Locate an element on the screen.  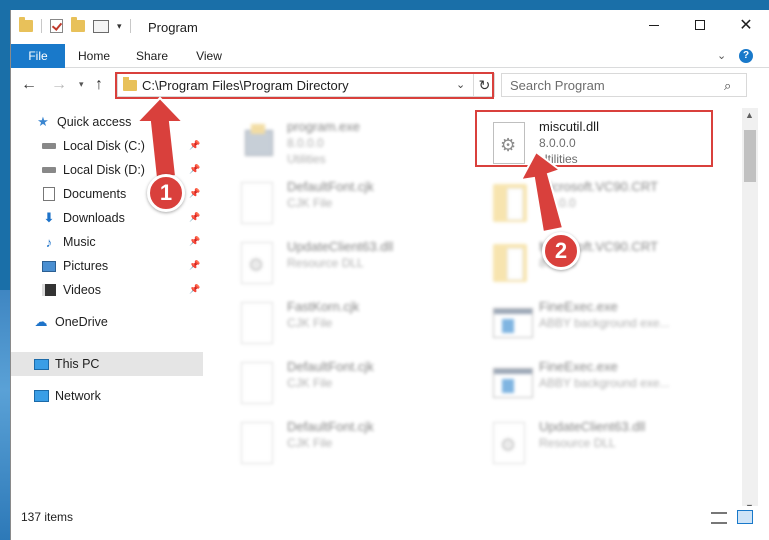
app-window-icon is located at coordinates (513, 384).